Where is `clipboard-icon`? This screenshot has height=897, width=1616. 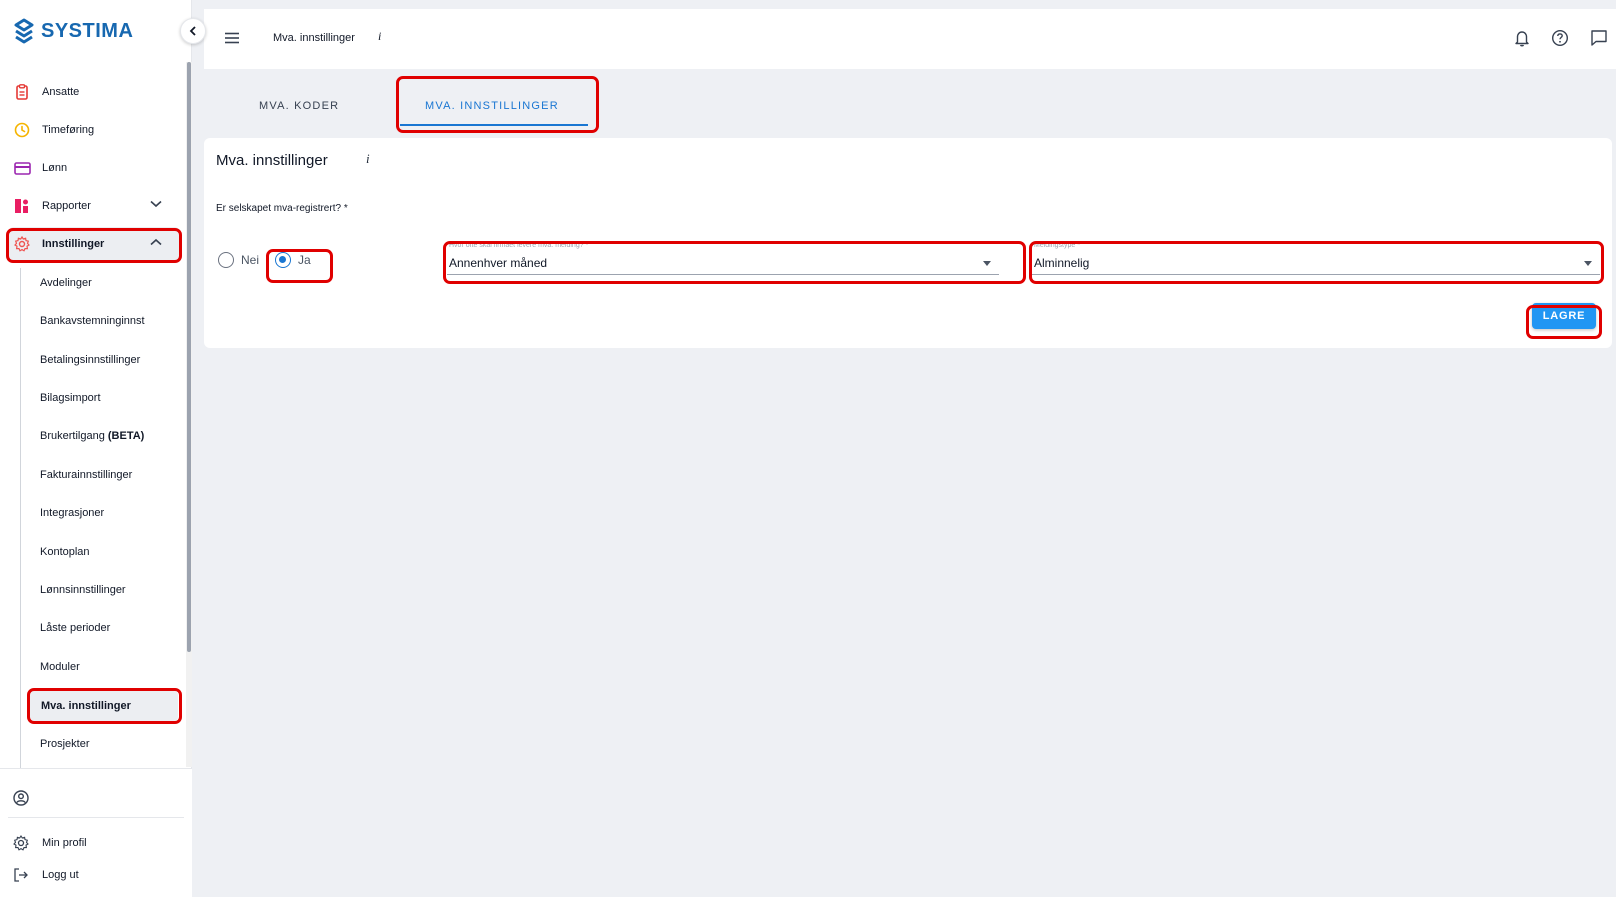 clipboard-icon is located at coordinates (22, 92).